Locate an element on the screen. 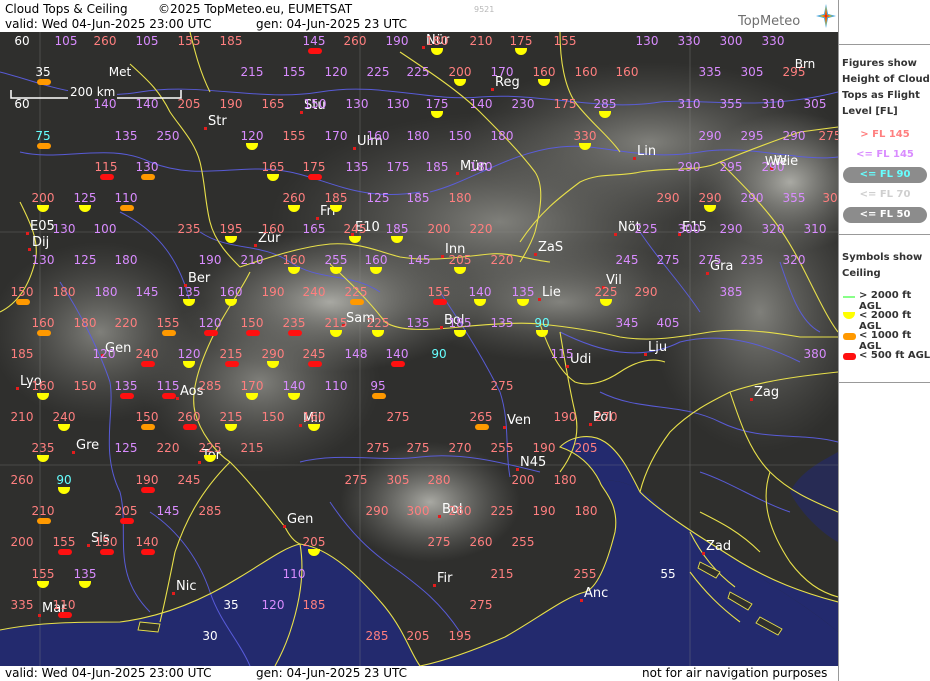 The width and height of the screenshot is (930, 681). flight-level-label: 110 is located at coordinates (336, 386).